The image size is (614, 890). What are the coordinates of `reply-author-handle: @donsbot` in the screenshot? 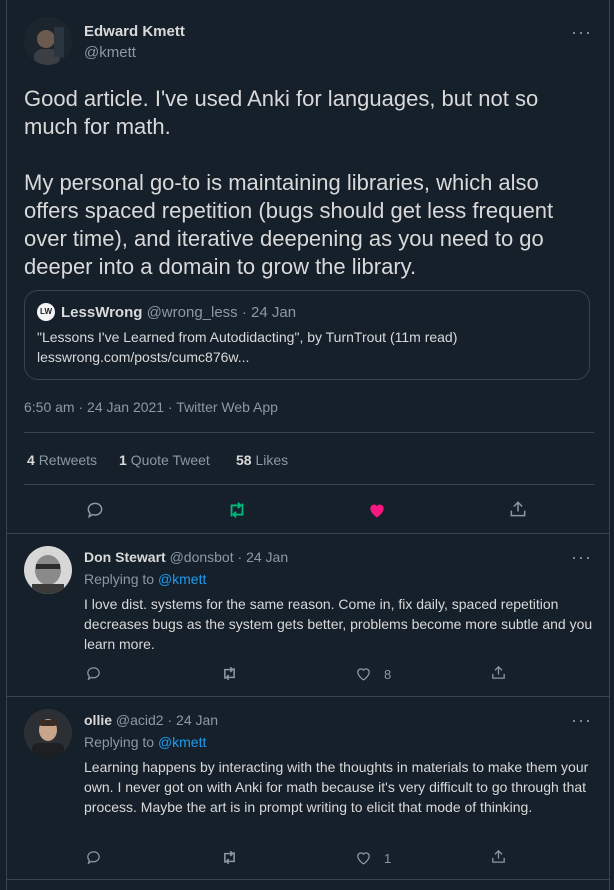 It's located at (202, 557).